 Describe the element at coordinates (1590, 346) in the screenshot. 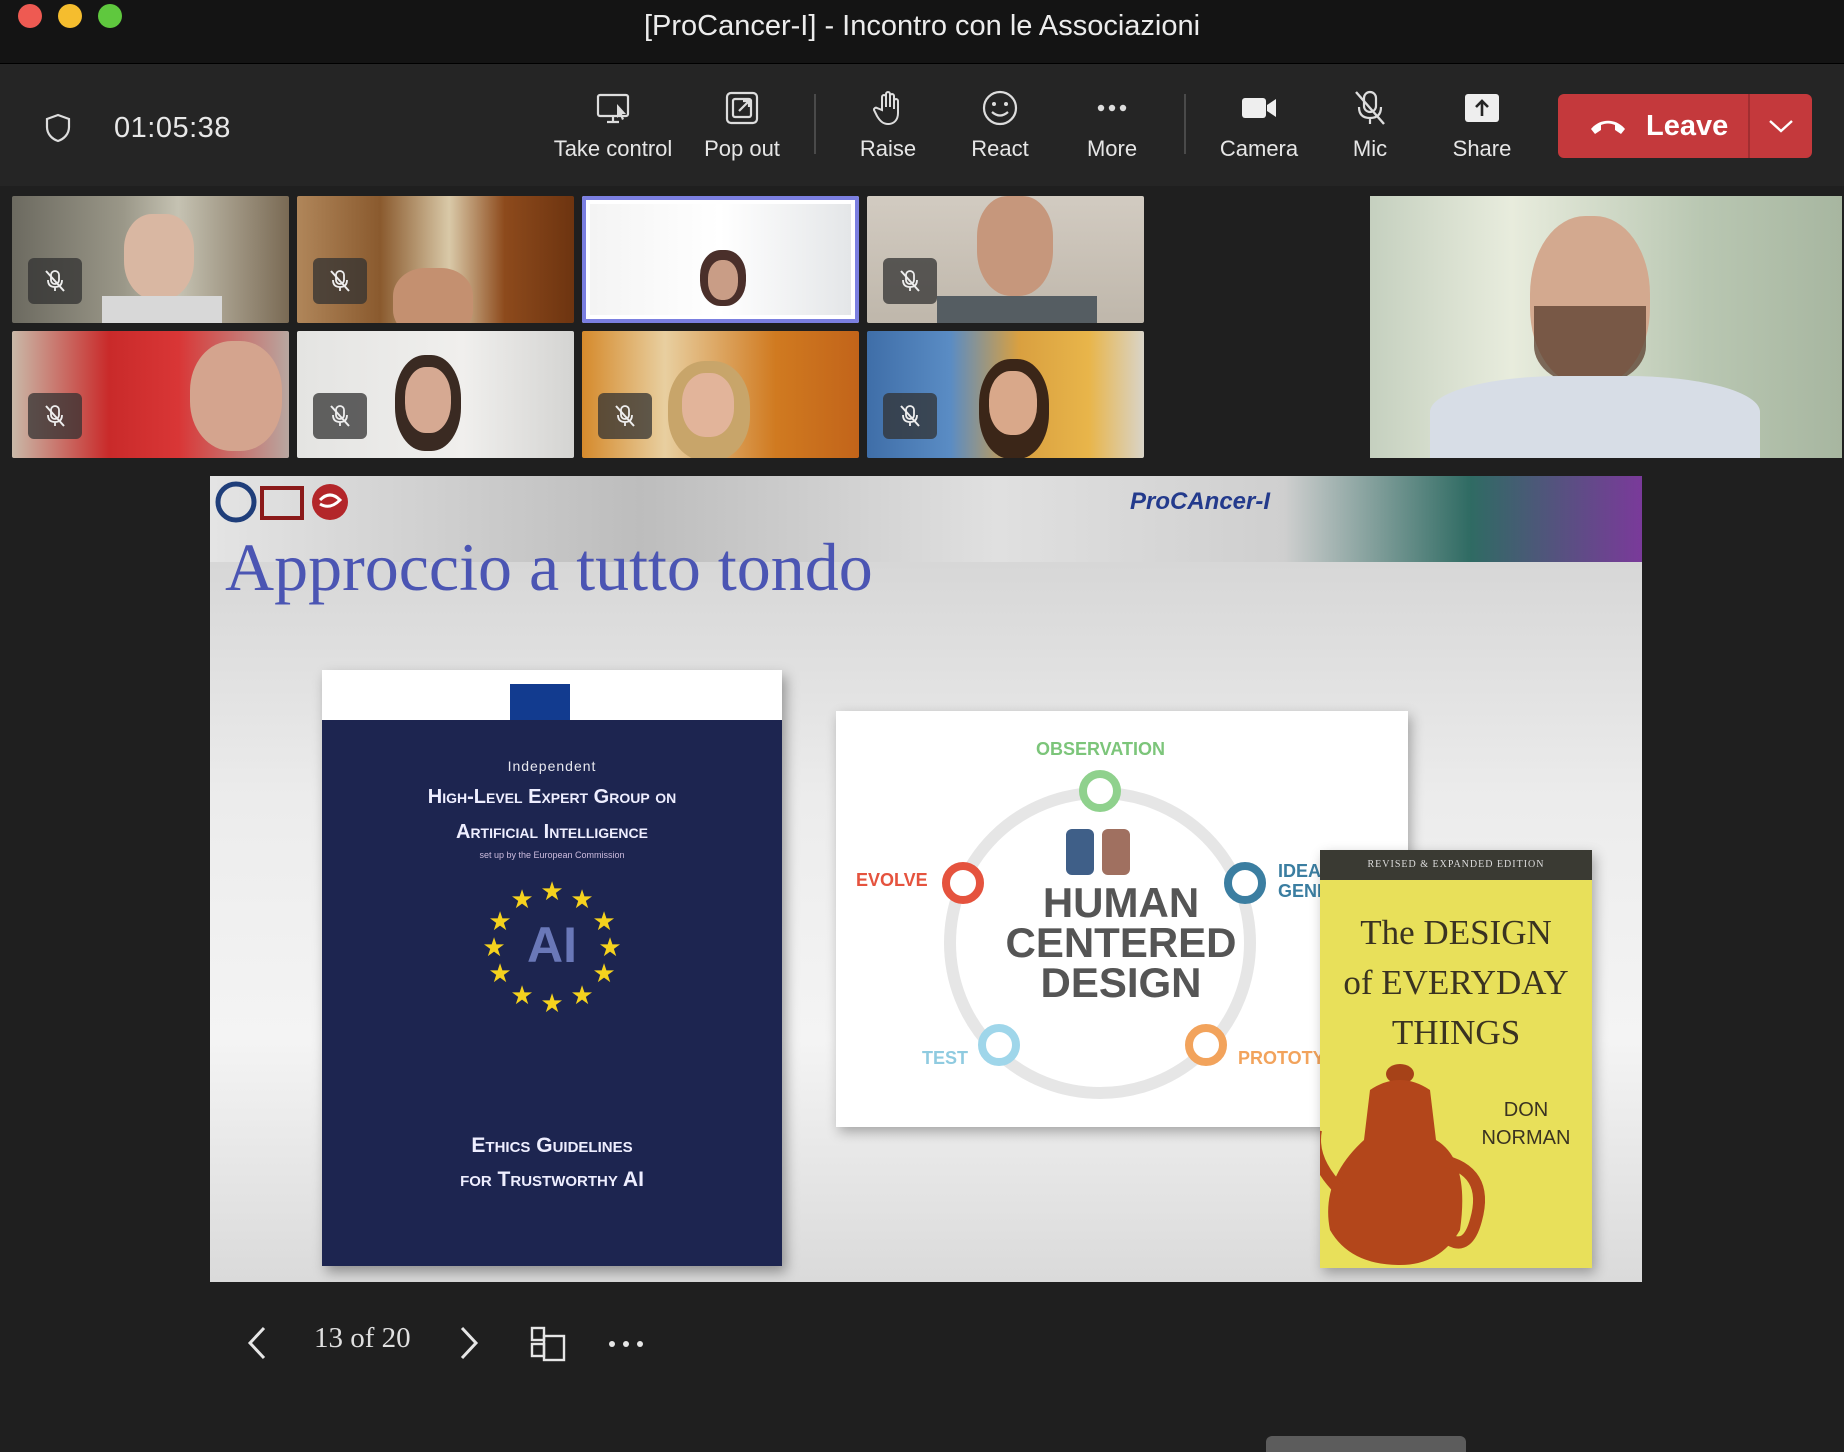

I see `participant-beard` at that location.